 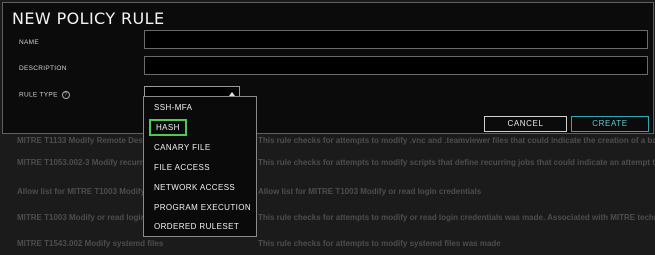 I want to click on rule-type-label-group: RULE TYPE ?, so click(x=44, y=95).